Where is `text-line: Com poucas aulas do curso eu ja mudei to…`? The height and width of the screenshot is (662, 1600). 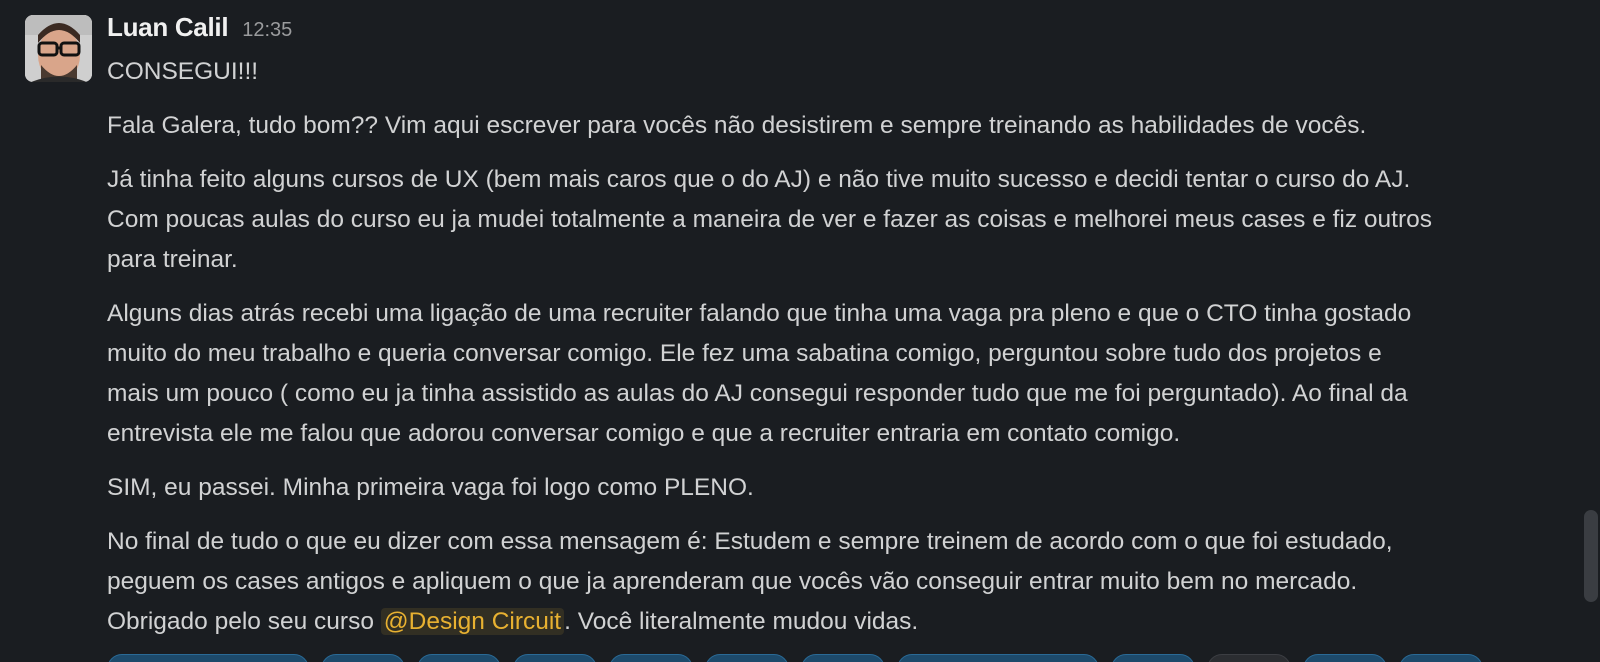
text-line: Com poucas aulas do curso eu ja mudei to… is located at coordinates (770, 219).